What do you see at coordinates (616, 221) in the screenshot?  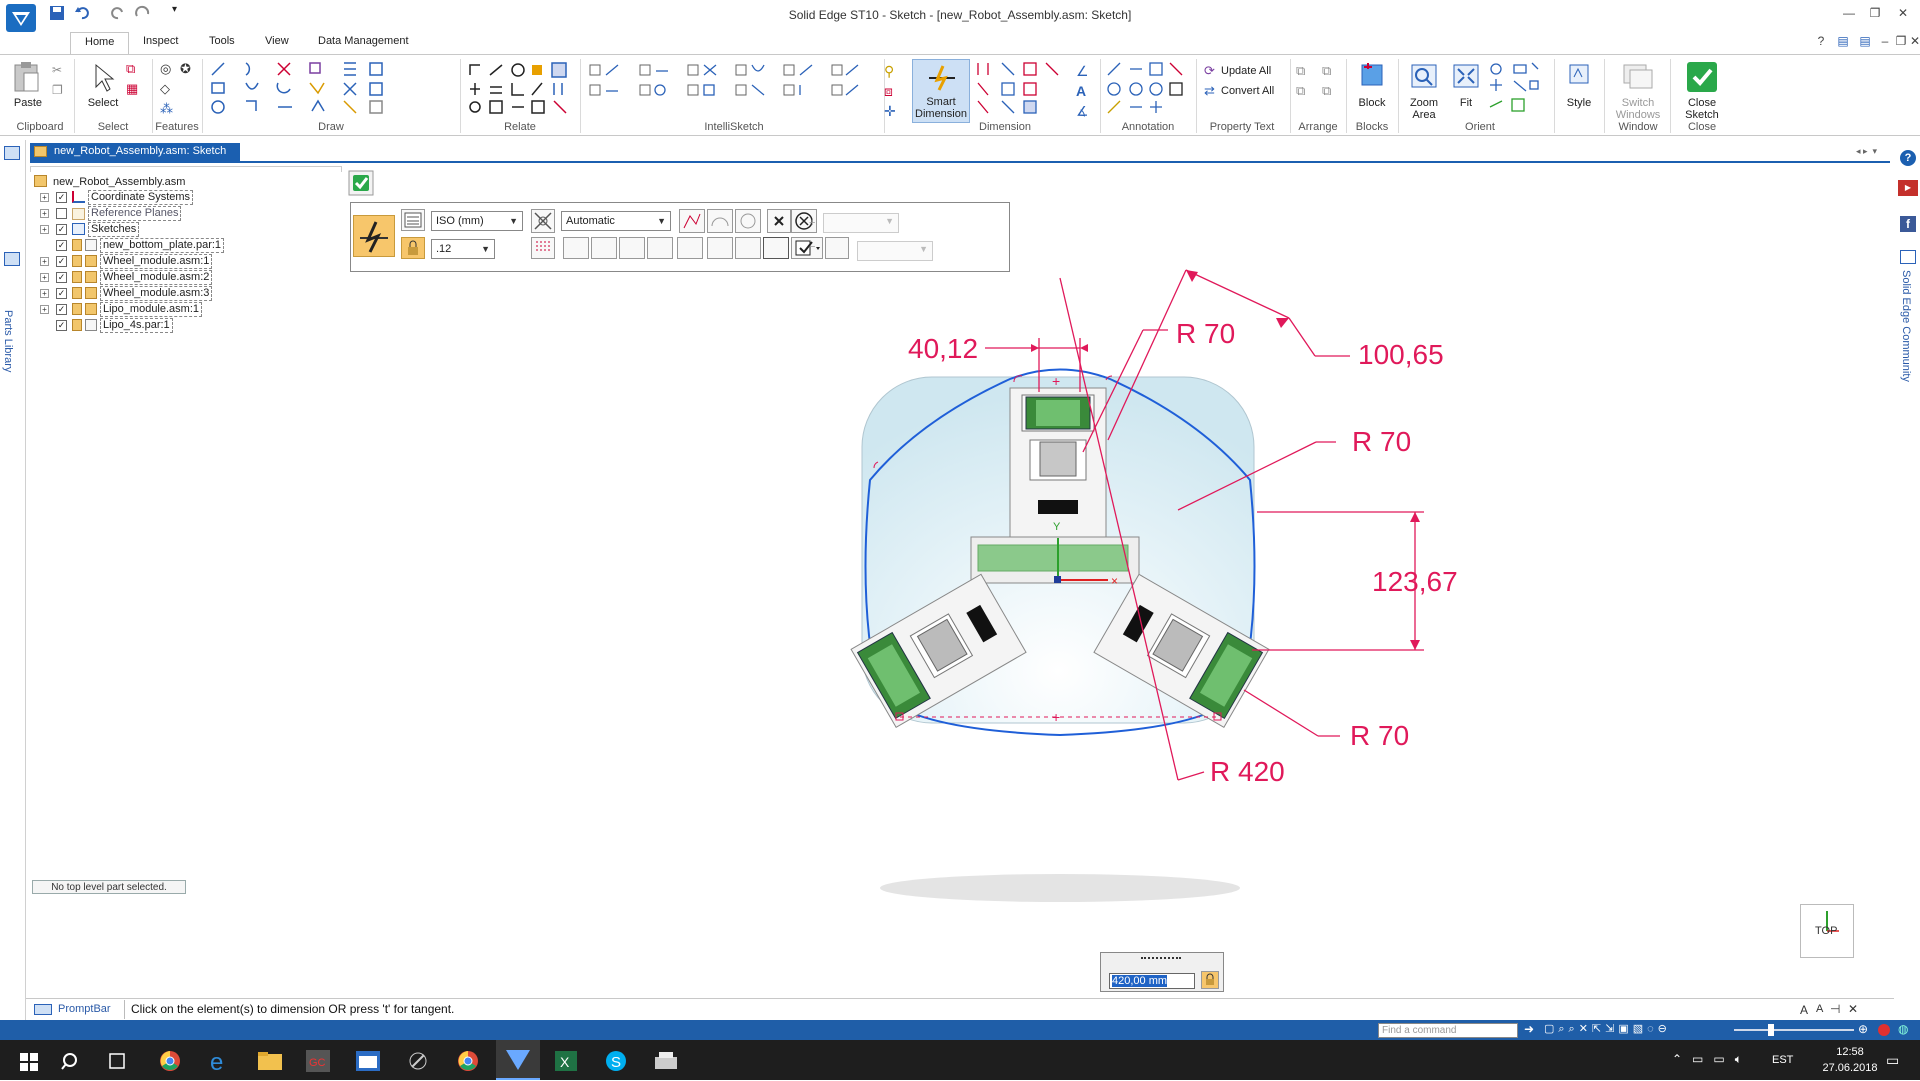 I see `dimension-orientation-select: Automatic ▼` at bounding box center [616, 221].